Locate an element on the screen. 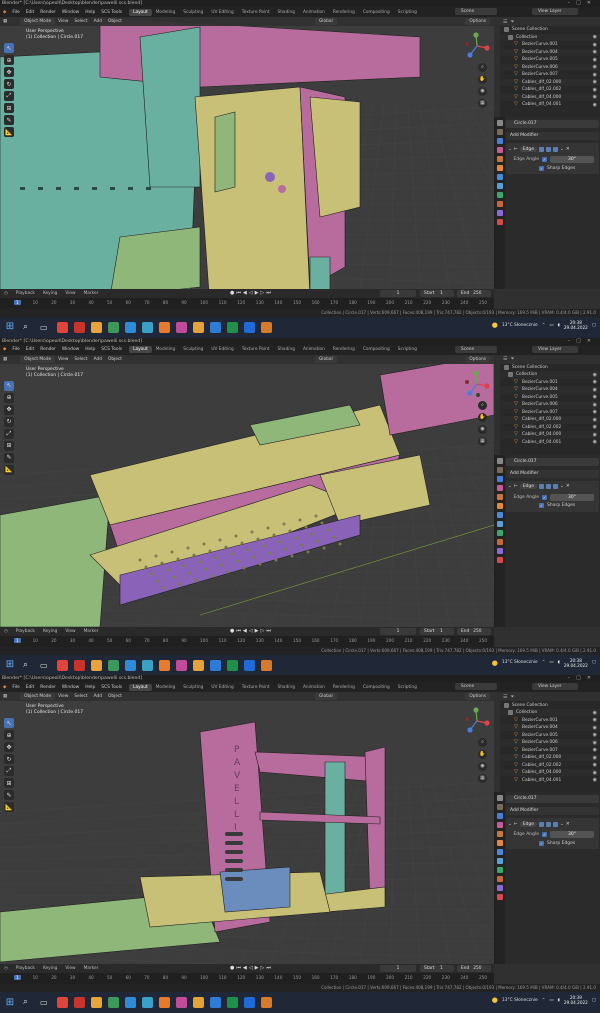  timeline-menu-marker: Marker is located at coordinates (91, 968).